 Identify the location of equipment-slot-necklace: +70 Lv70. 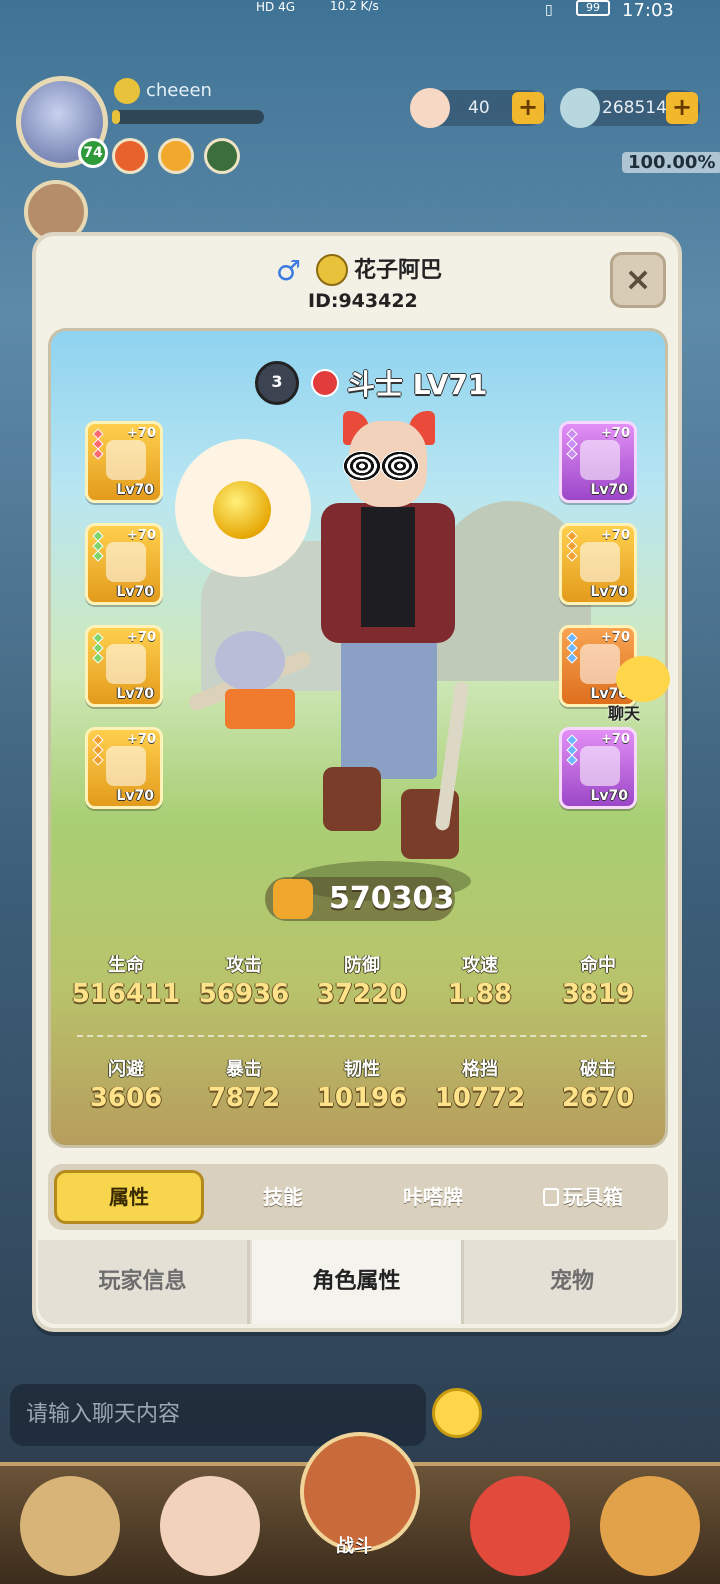
(598, 768).